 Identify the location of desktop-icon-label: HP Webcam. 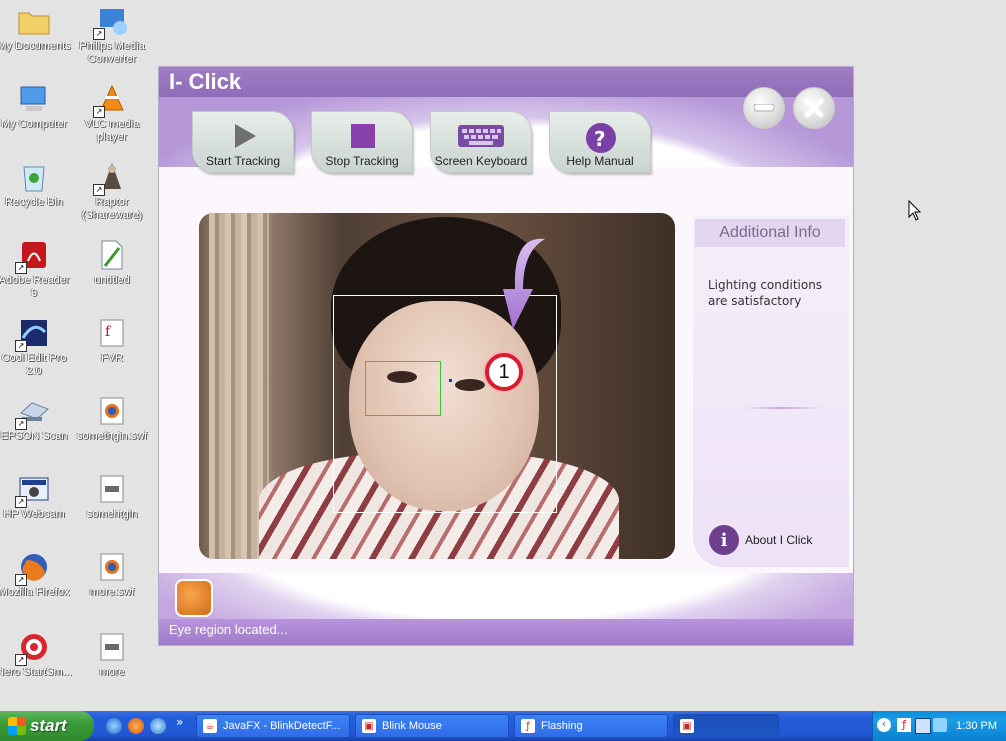
(34, 514).